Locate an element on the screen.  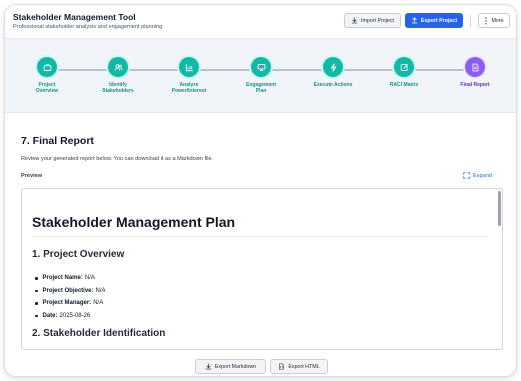
chart-icon is located at coordinates (189, 67).